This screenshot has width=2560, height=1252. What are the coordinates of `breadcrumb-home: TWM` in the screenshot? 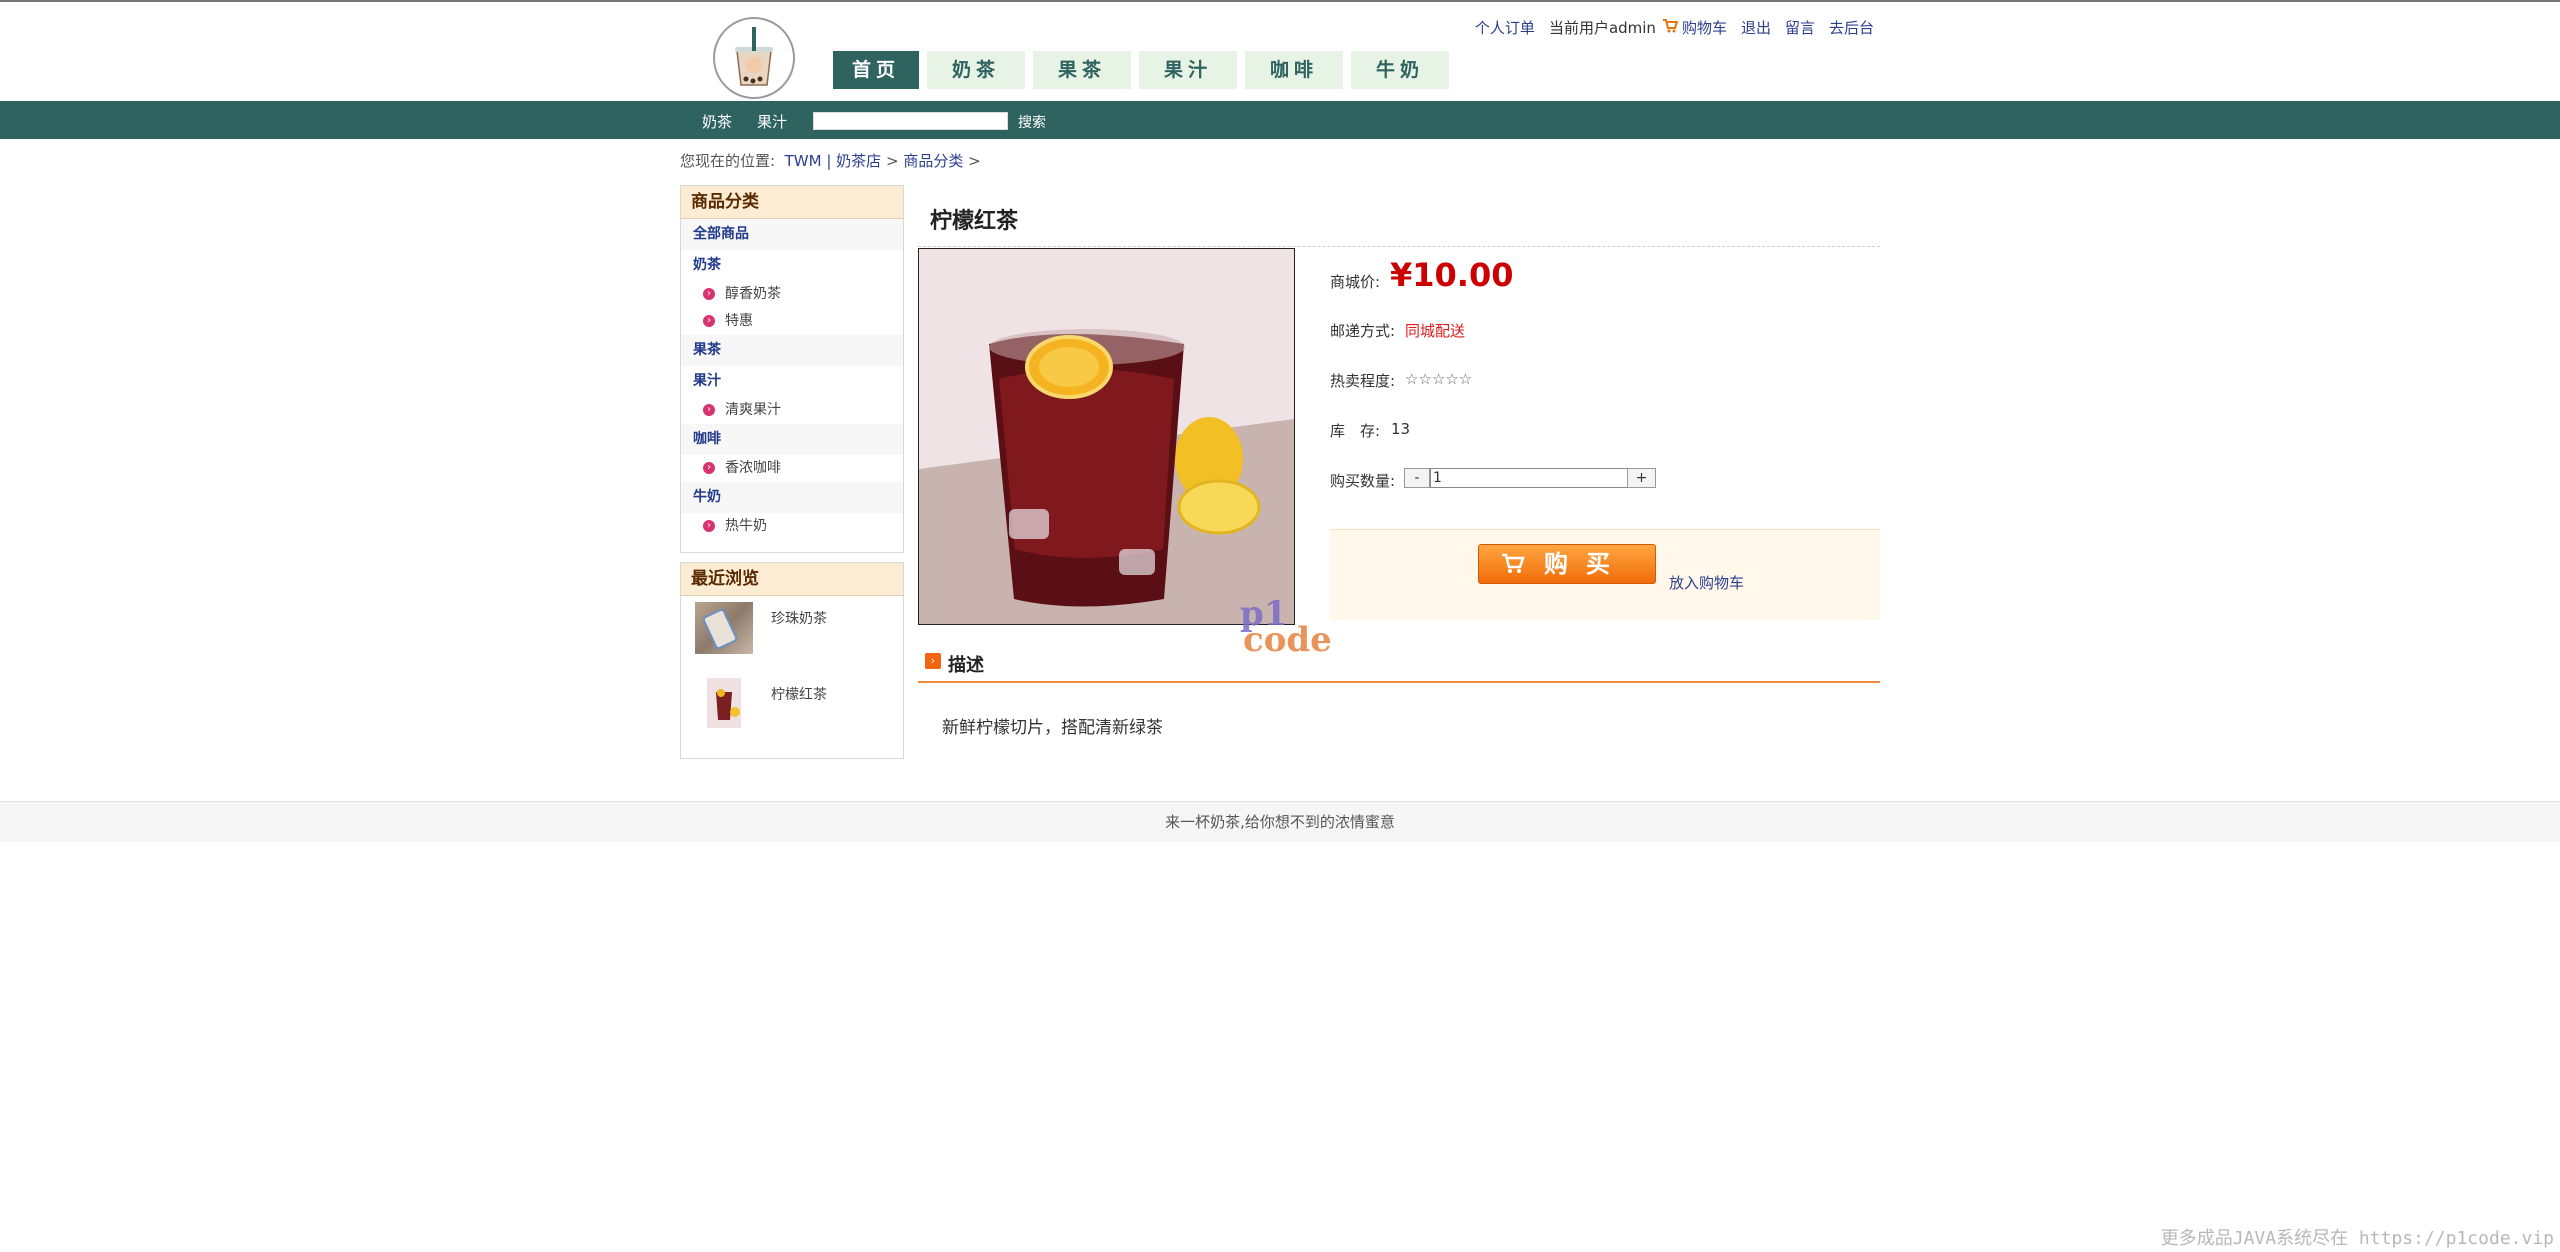 It's located at (803, 161).